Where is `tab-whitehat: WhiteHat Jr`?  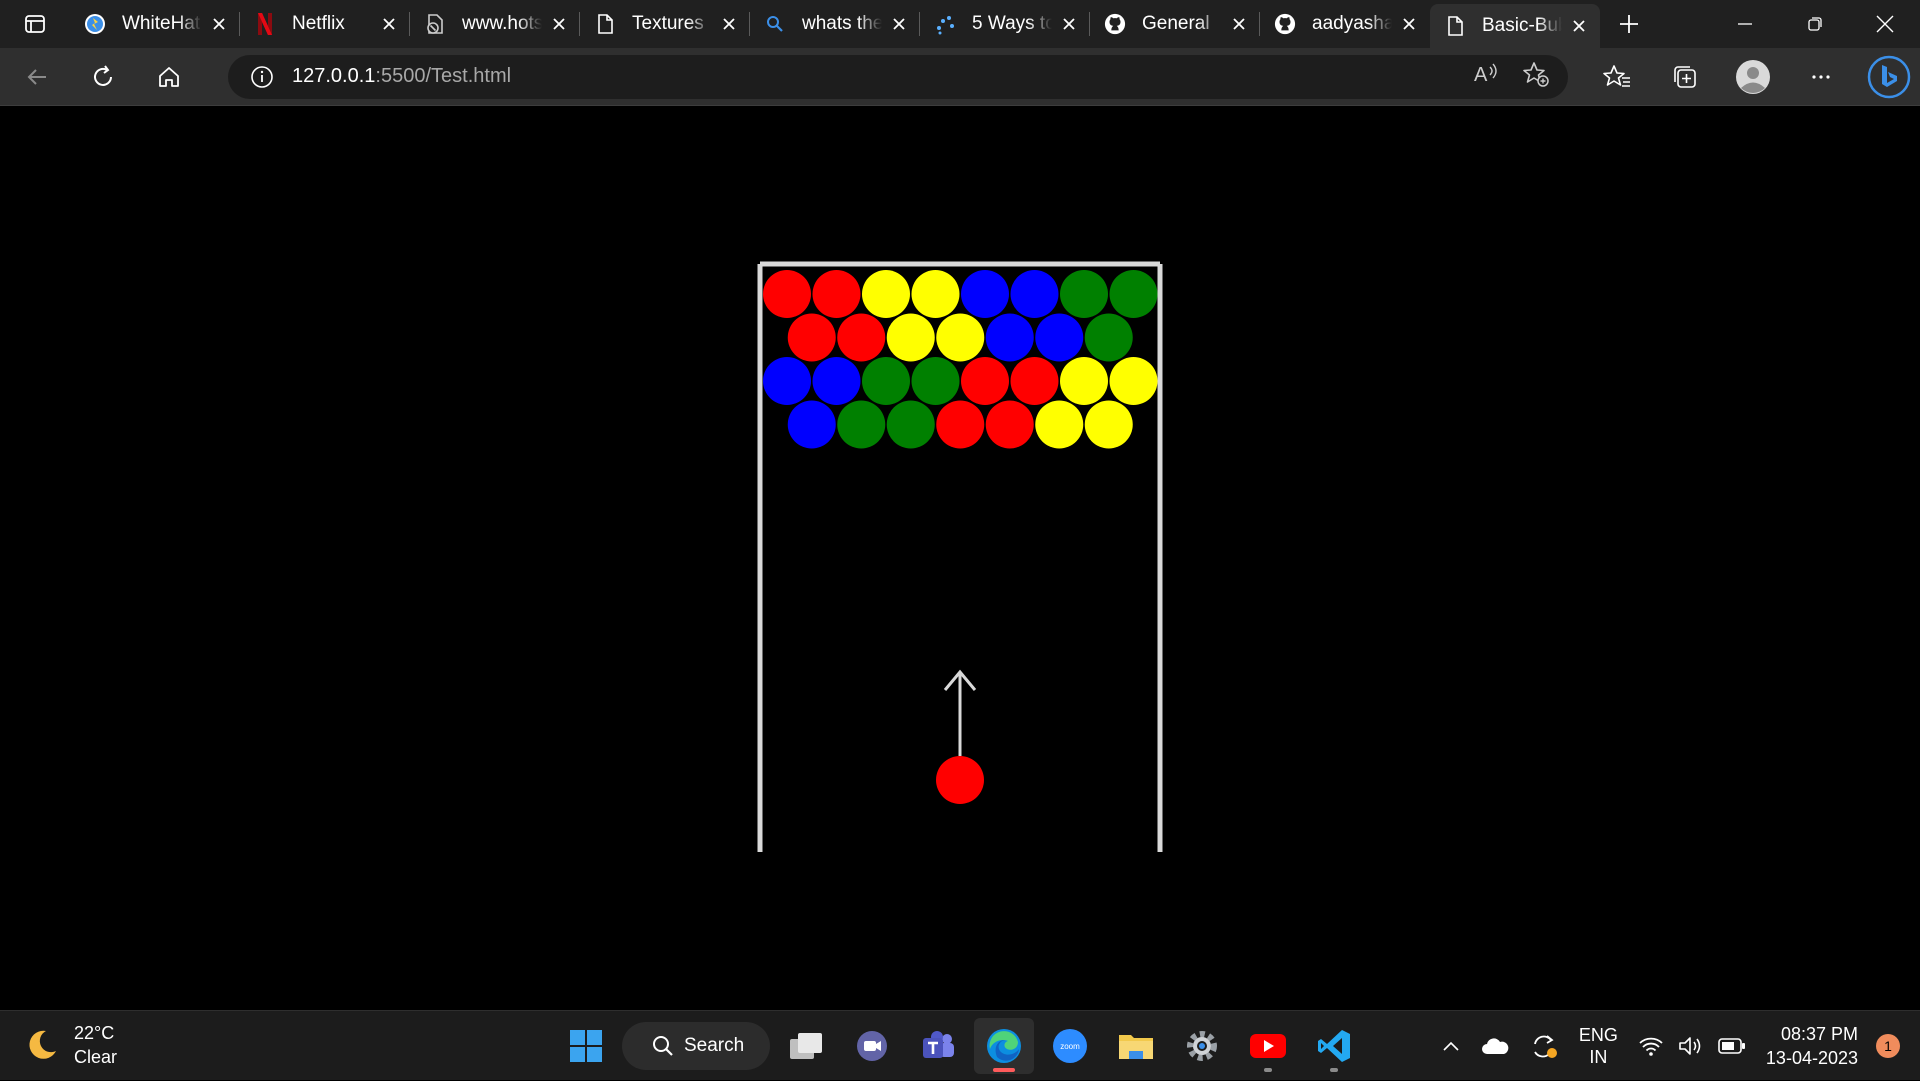
tab-whitehat: WhiteHat Jr is located at coordinates (155, 24).